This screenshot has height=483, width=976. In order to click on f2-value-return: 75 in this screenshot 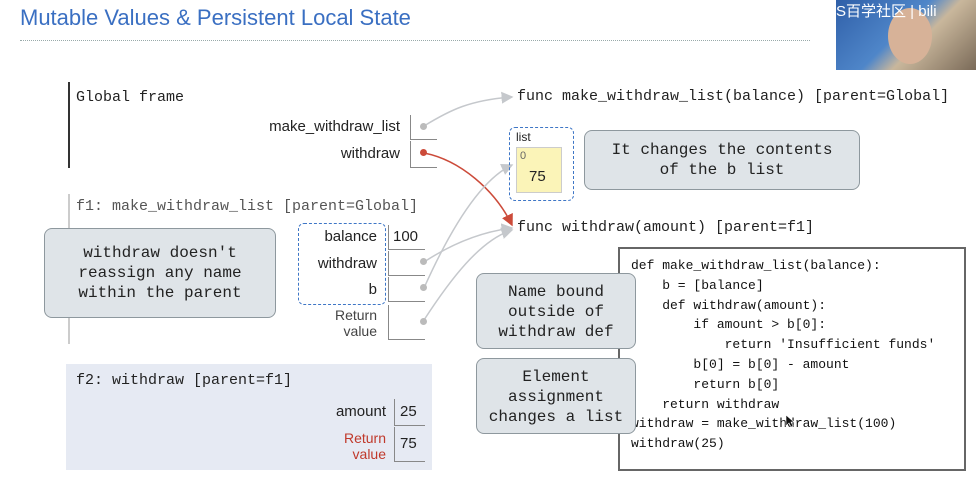, I will do `click(408, 443)`.